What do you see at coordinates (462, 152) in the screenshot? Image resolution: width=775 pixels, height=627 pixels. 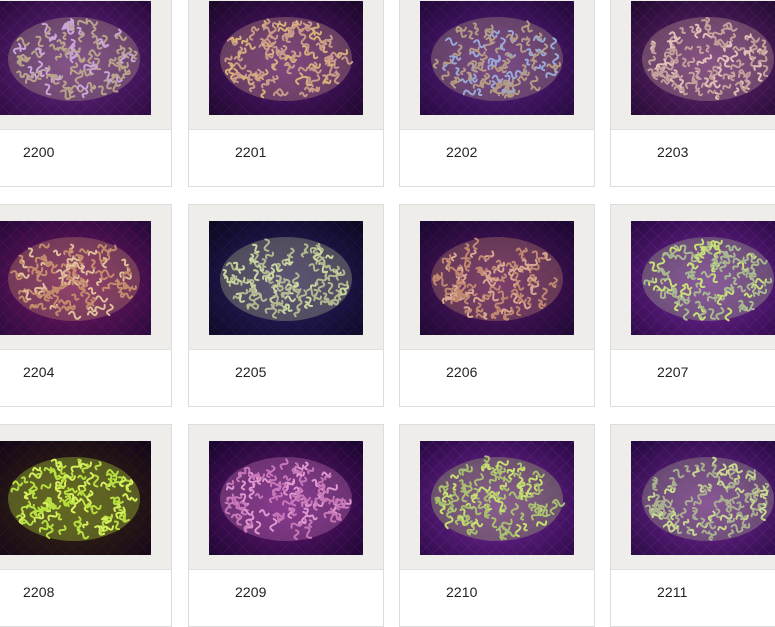 I see `product-id-label: 2202` at bounding box center [462, 152].